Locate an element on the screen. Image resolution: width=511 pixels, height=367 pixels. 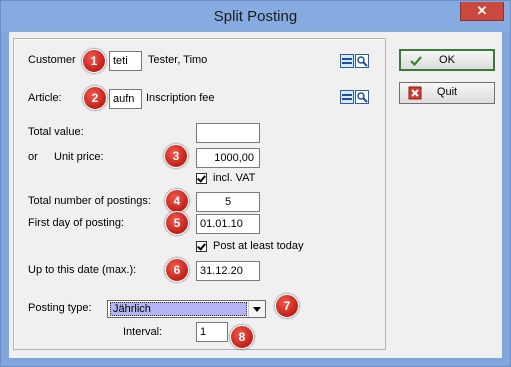
badge-4: 4 is located at coordinates (177, 201).